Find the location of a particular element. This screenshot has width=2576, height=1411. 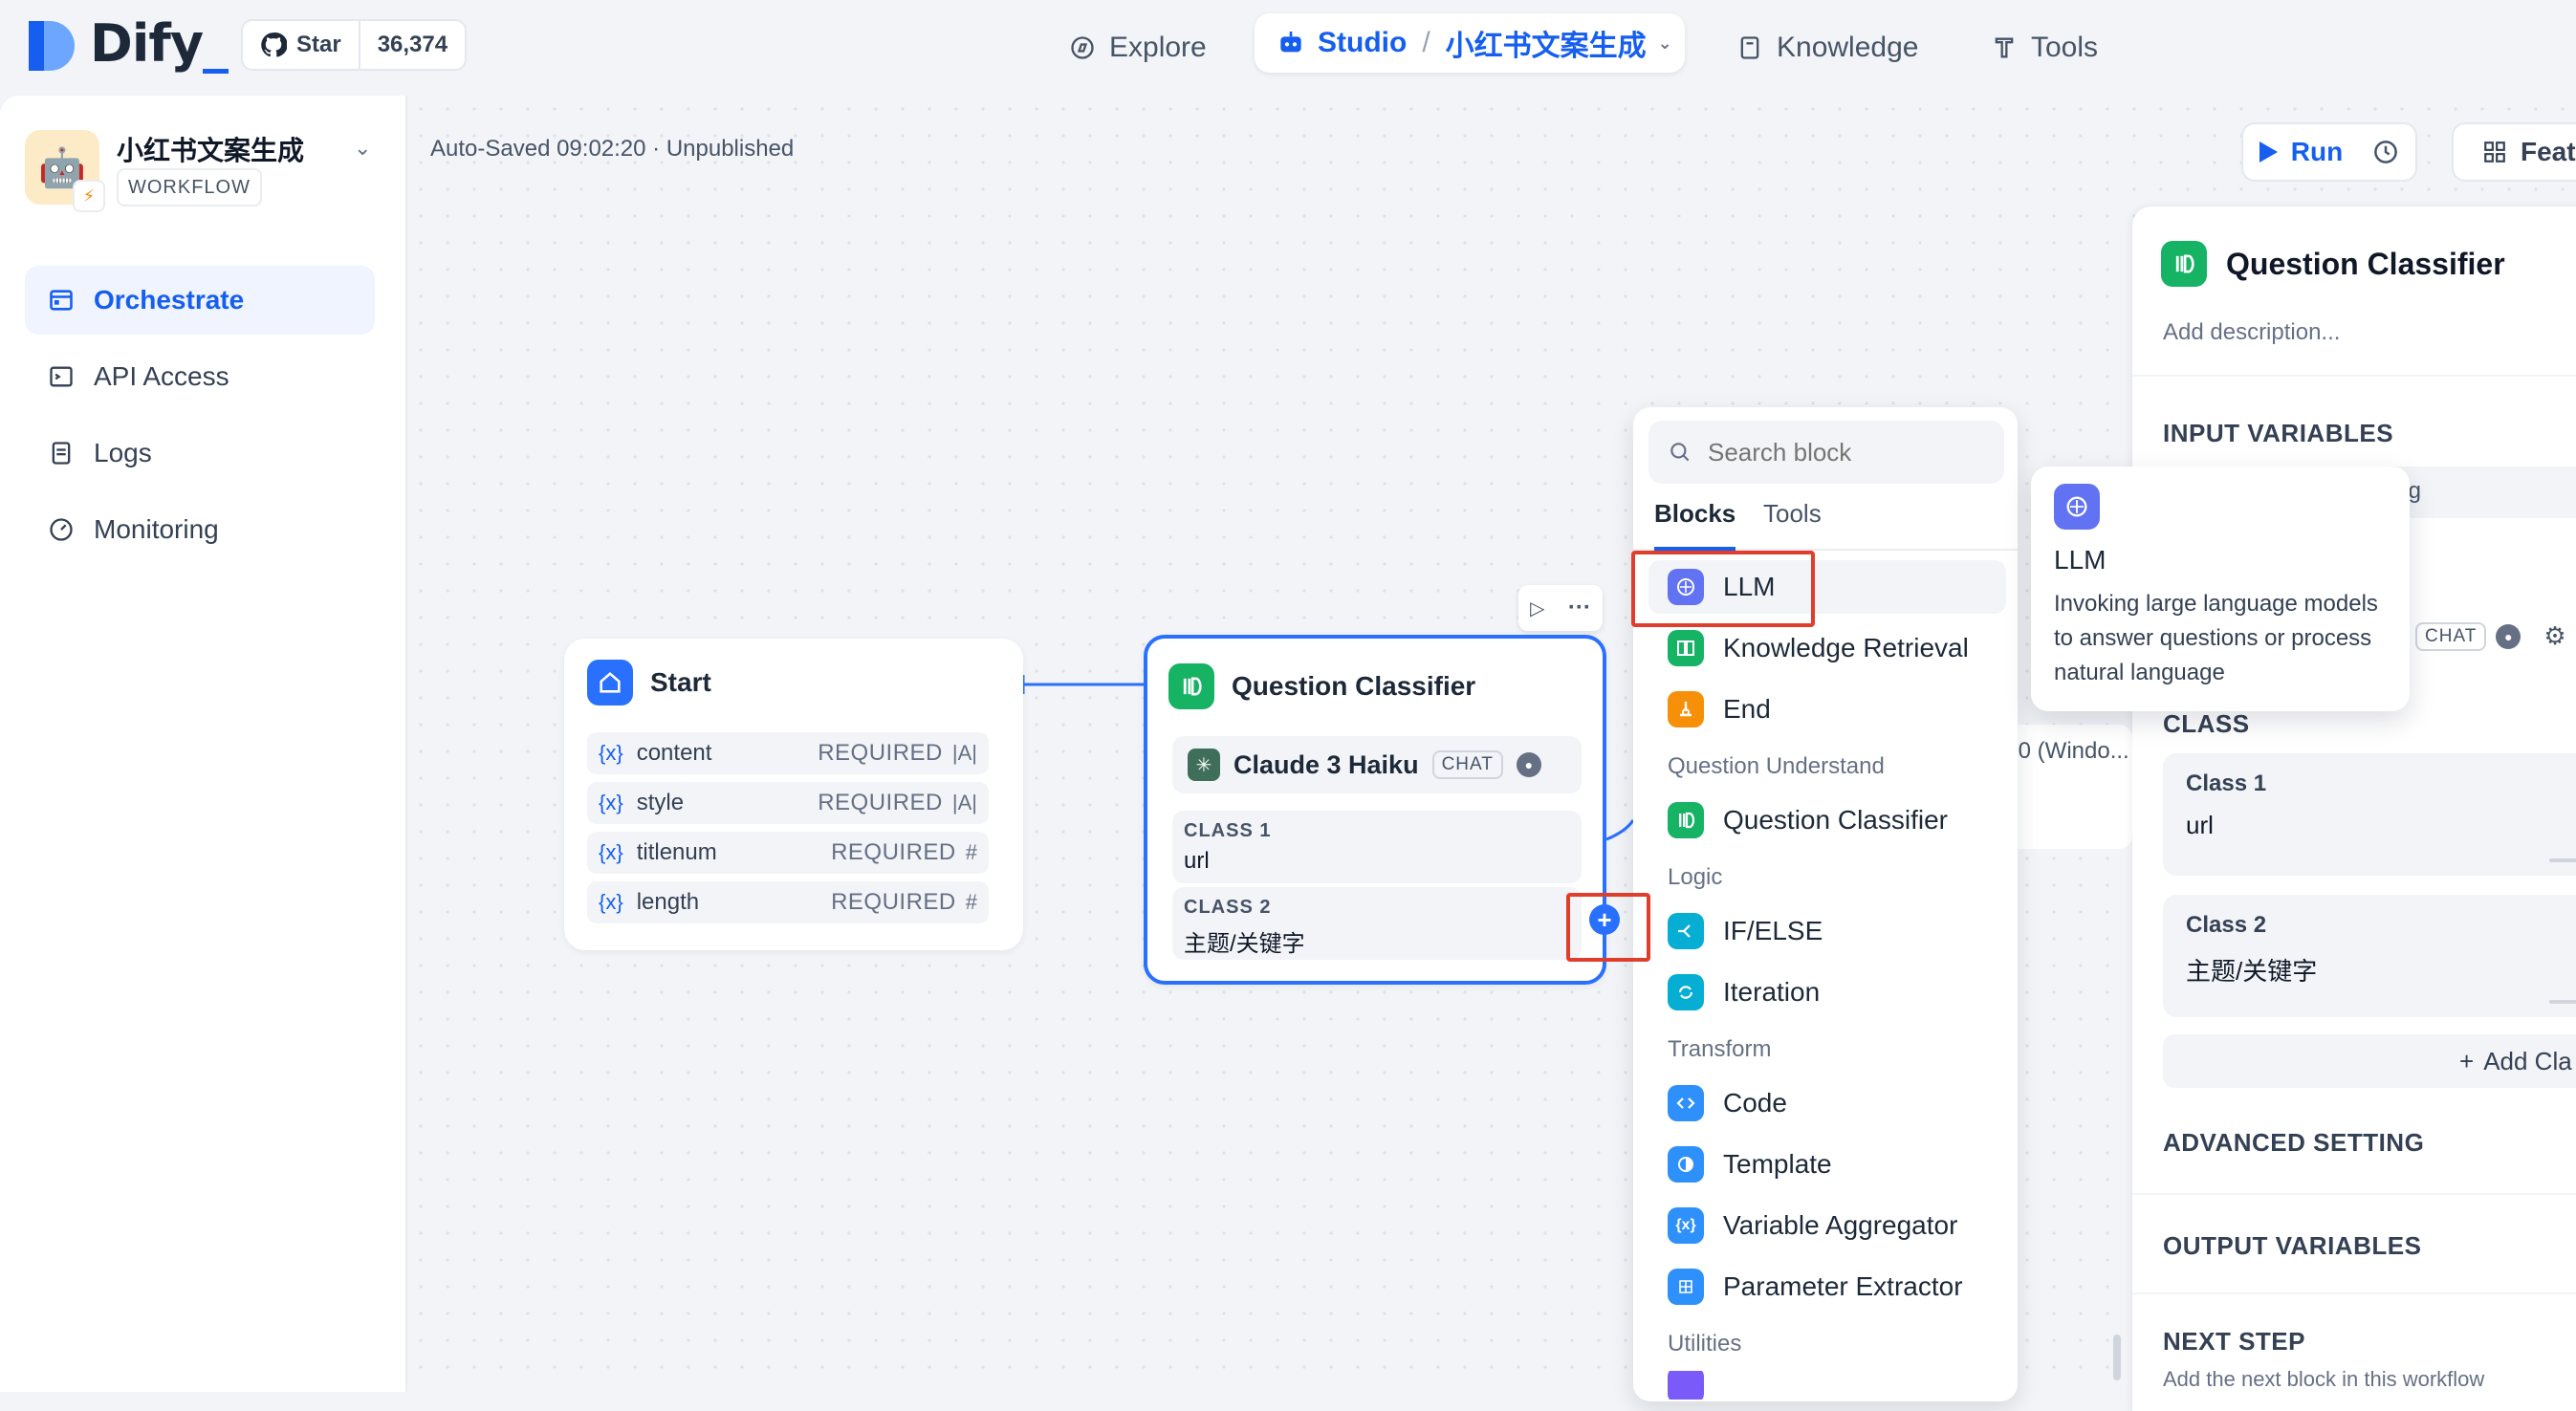

search-box is located at coordinates (1826, 453).